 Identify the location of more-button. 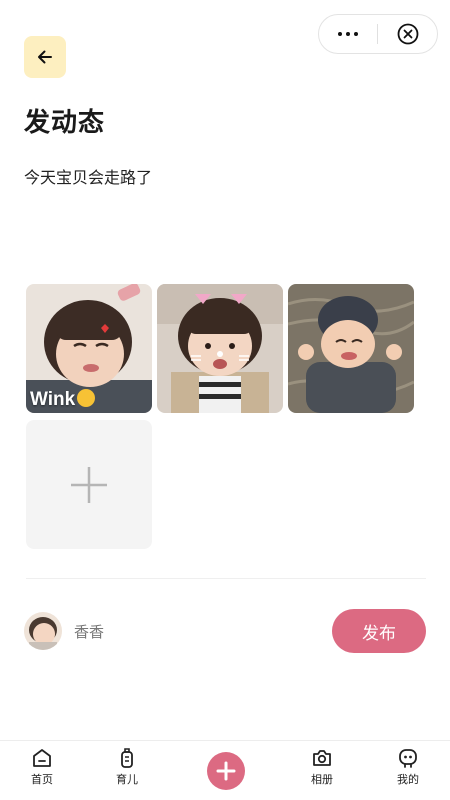
(348, 34).